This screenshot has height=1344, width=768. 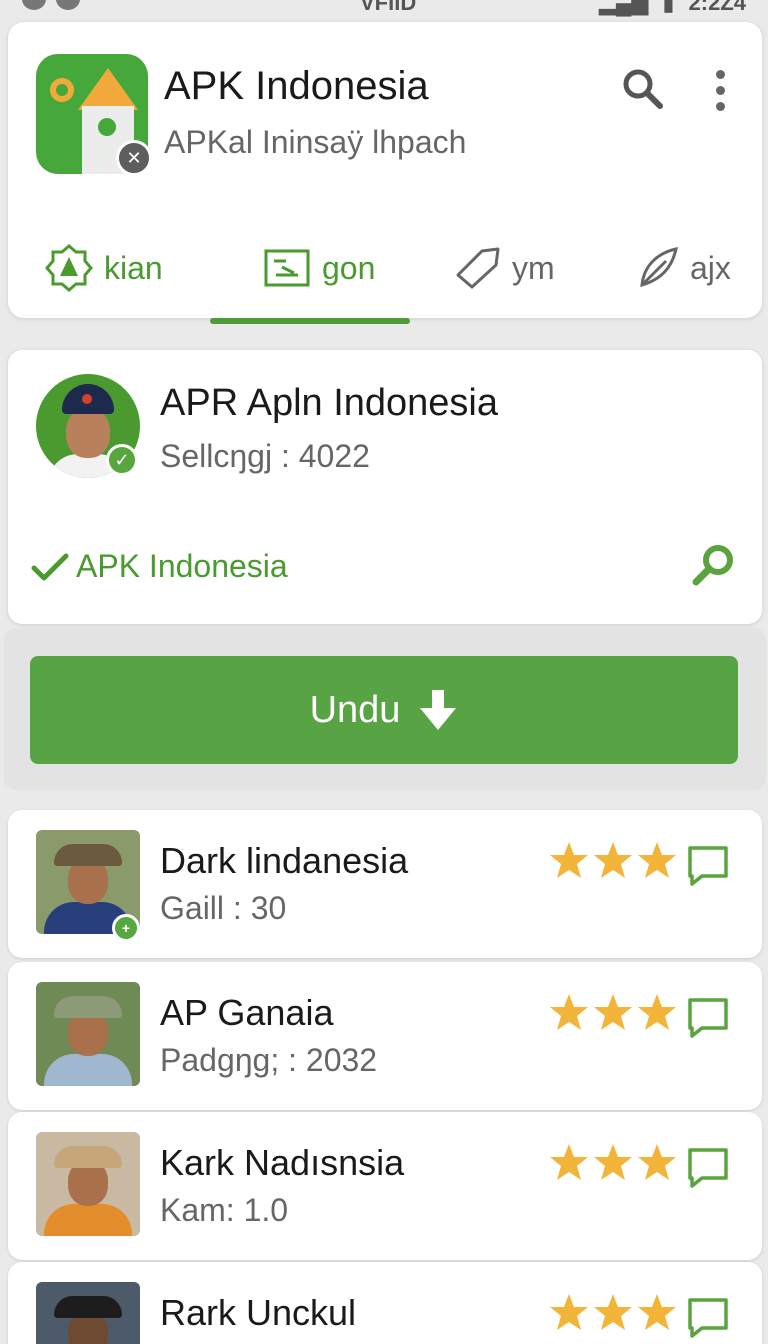 I want to click on tab-label: kian, so click(x=133, y=267).